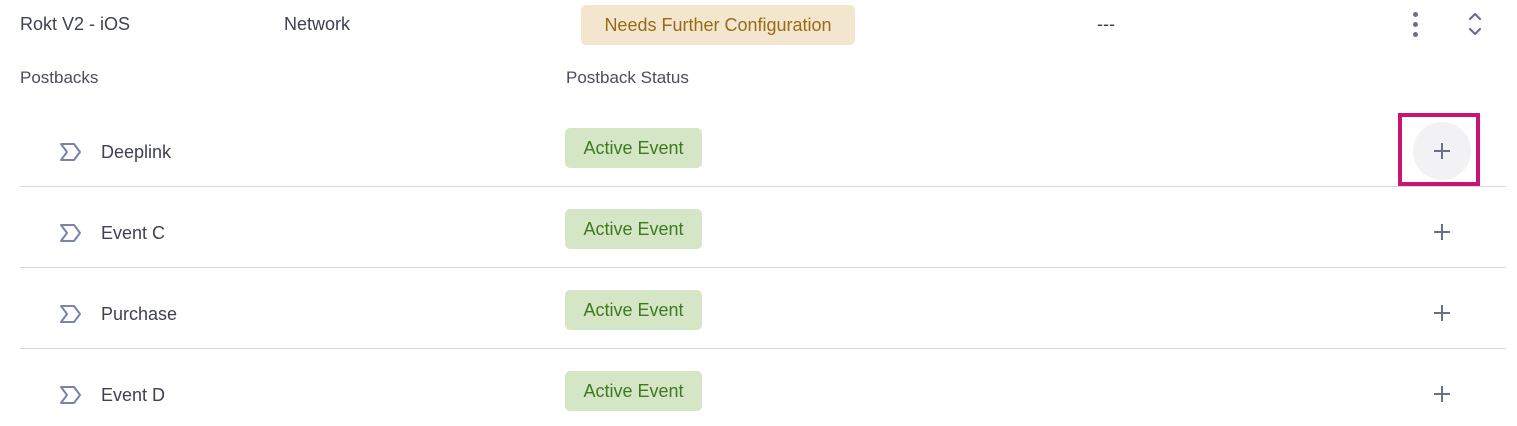 The height and width of the screenshot is (426, 1517). I want to click on postback-name: Event C, so click(133, 233).